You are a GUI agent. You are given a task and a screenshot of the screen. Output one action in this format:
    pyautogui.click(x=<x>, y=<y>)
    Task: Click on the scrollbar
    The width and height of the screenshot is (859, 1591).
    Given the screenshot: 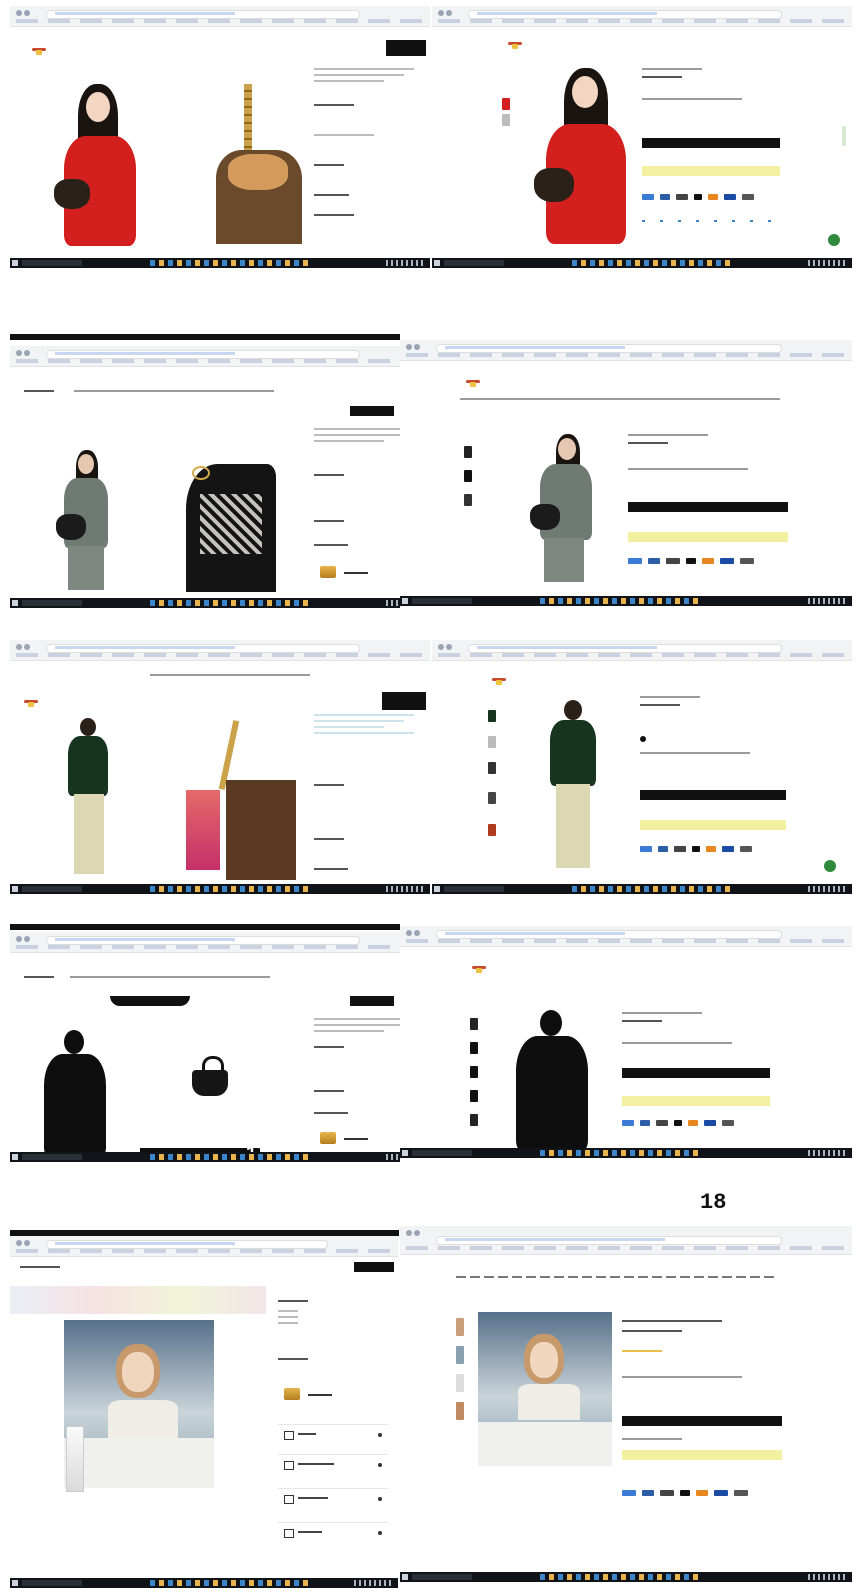 What is the action you would take?
    pyautogui.click(x=844, y=136)
    